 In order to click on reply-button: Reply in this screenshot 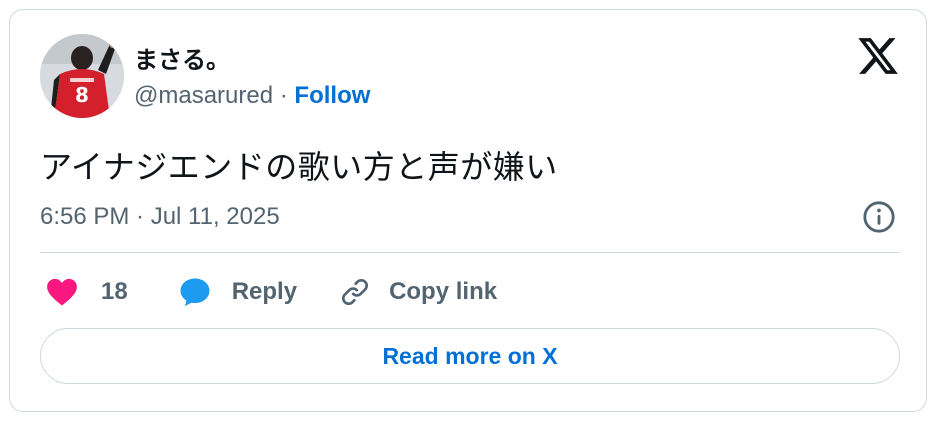, I will do `click(237, 292)`.